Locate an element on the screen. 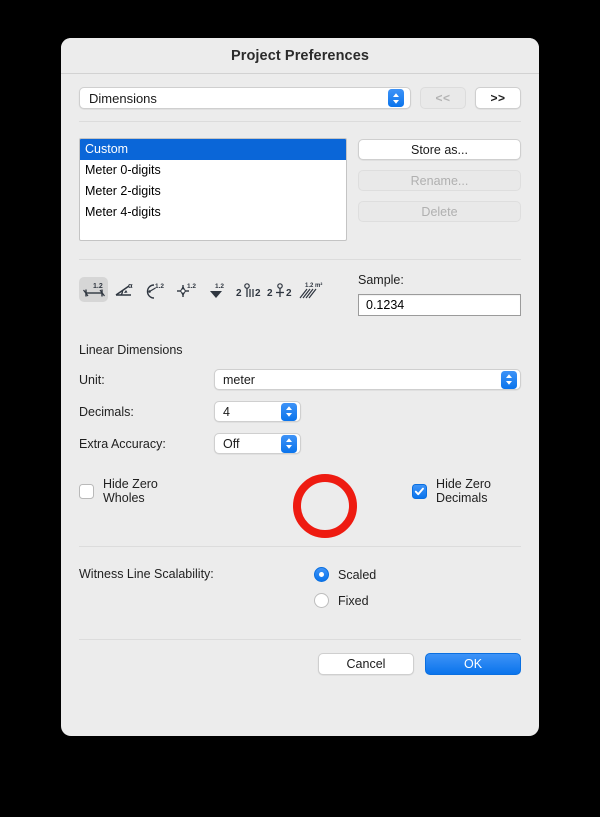  svg-text: 1.2 m² is located at coordinates (313, 285).